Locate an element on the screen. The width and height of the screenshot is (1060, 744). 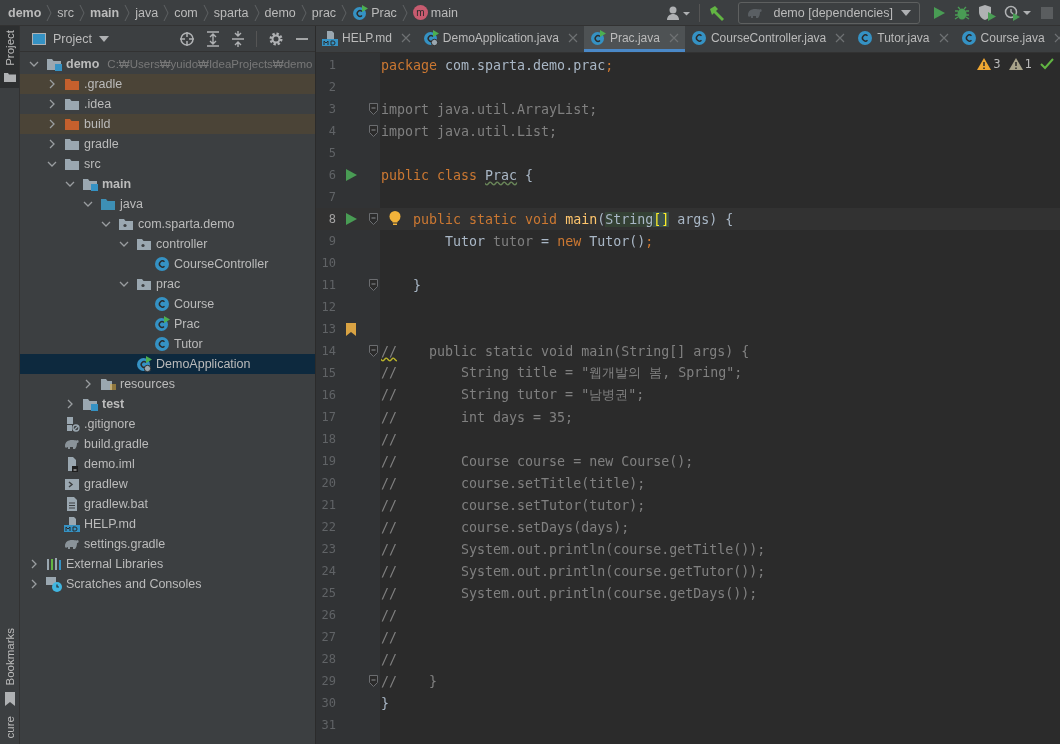
editor-tab: HELP.md is located at coordinates (366, 39).